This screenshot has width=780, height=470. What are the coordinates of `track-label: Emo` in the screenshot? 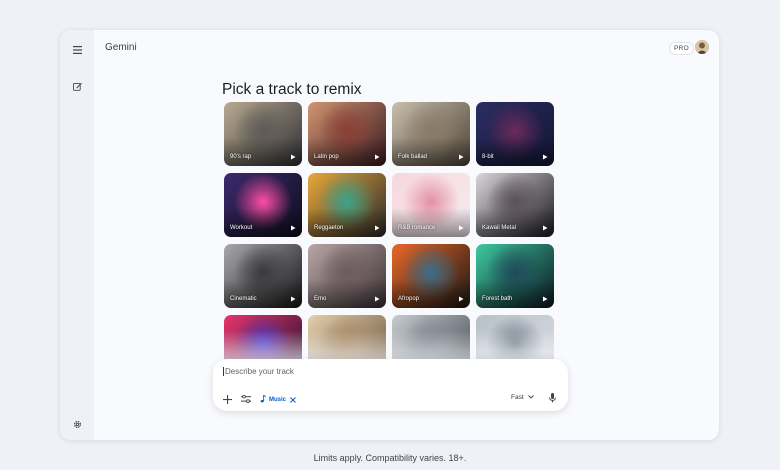 It's located at (320, 299).